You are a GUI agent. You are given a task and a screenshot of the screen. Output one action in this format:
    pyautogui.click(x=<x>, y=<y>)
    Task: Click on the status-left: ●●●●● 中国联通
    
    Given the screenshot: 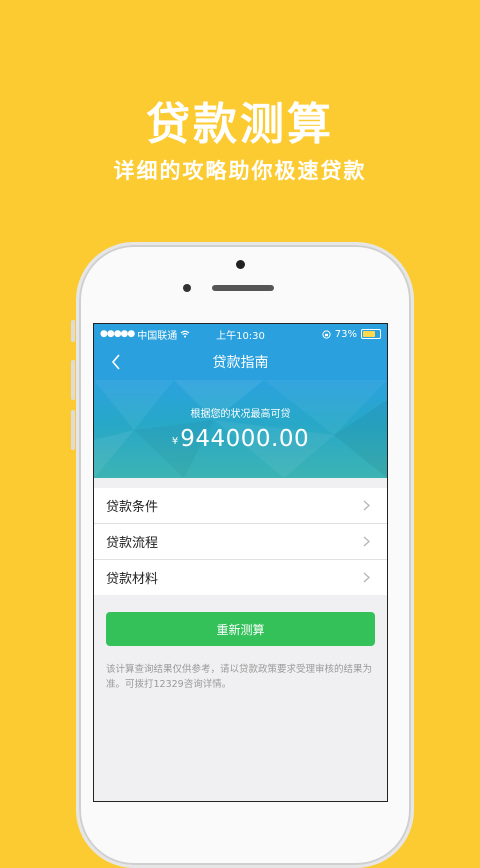 What is the action you would take?
    pyautogui.click(x=145, y=334)
    